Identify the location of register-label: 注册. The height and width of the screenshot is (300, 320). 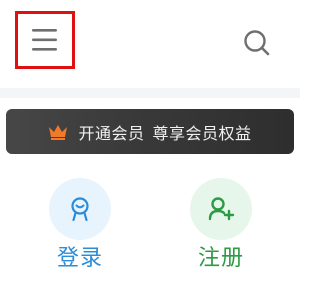
(220, 258).